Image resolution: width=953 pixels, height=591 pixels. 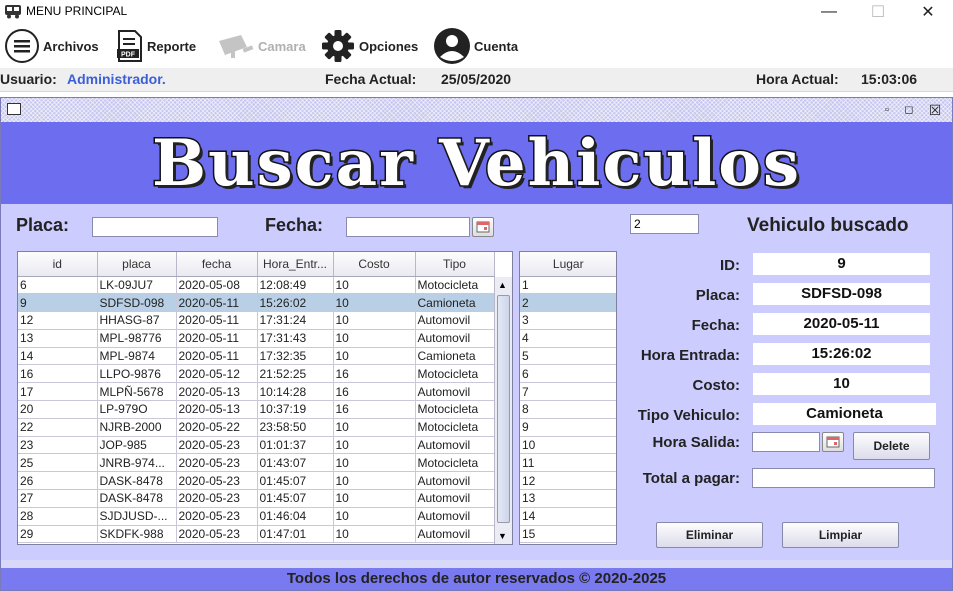 What do you see at coordinates (256, 409) in the screenshot?
I see `table-row: 20 LP-979O 2020-05-13 10:37:19 16 Motocicleta` at bounding box center [256, 409].